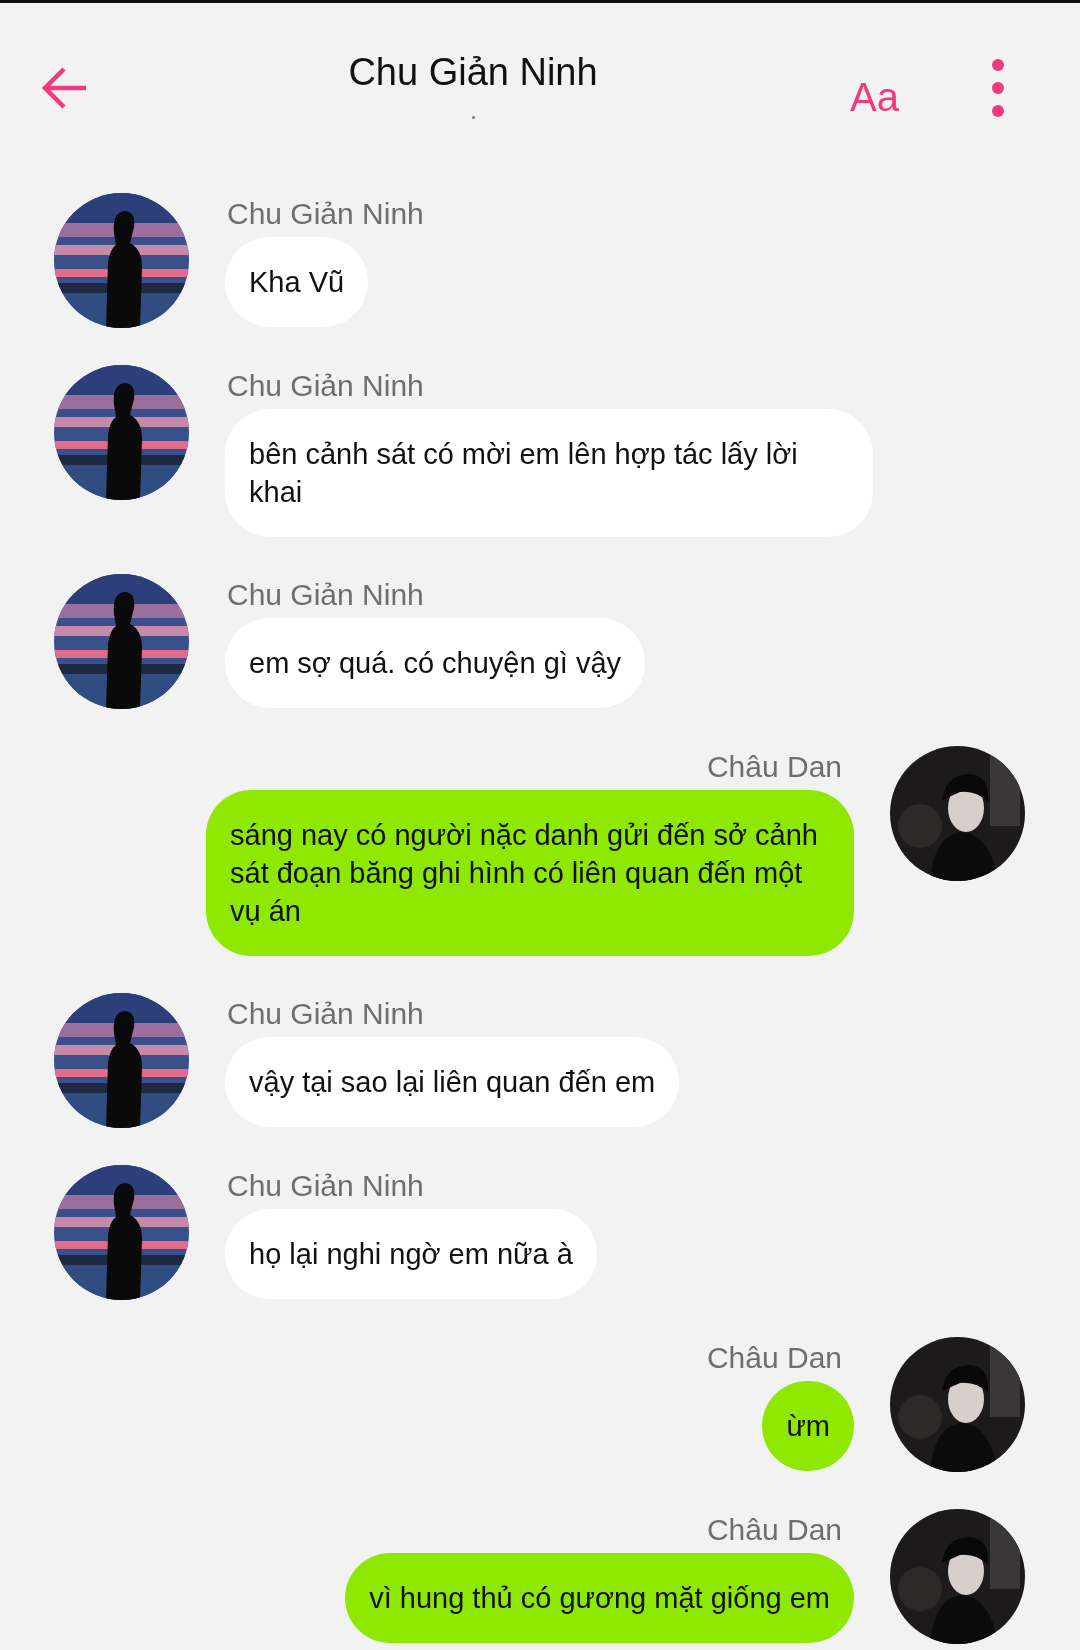 This screenshot has height=1650, width=1080. I want to click on status-dot-icon, so click(473, 117).